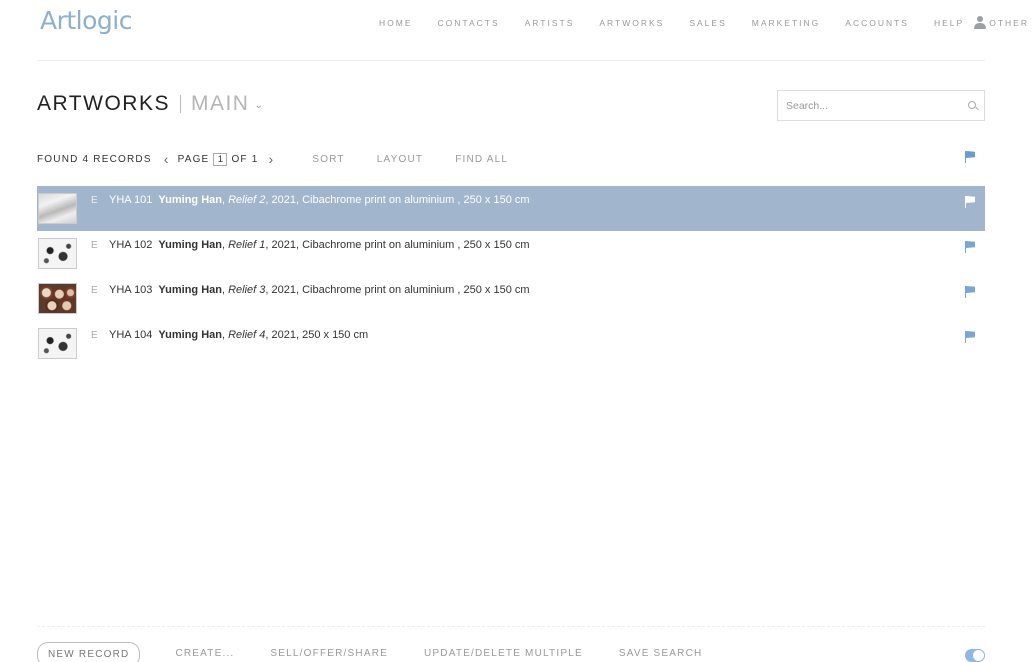 This screenshot has width=1034, height=662. I want to click on user-icon-body, so click(980, 26).